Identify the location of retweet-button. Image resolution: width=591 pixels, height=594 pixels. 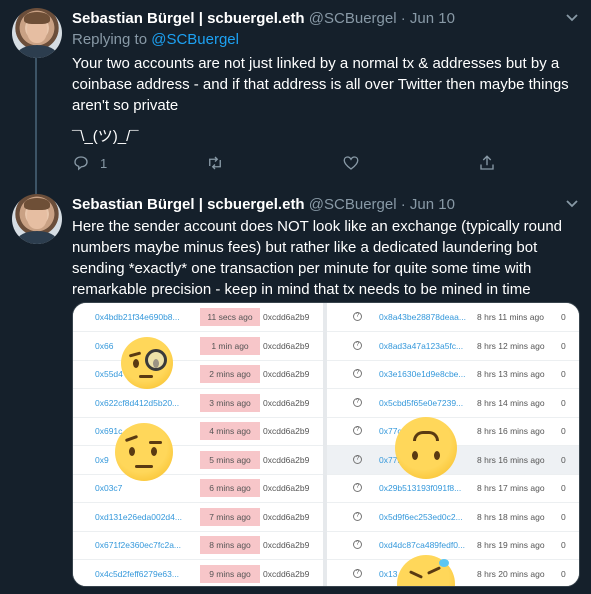
(215, 163).